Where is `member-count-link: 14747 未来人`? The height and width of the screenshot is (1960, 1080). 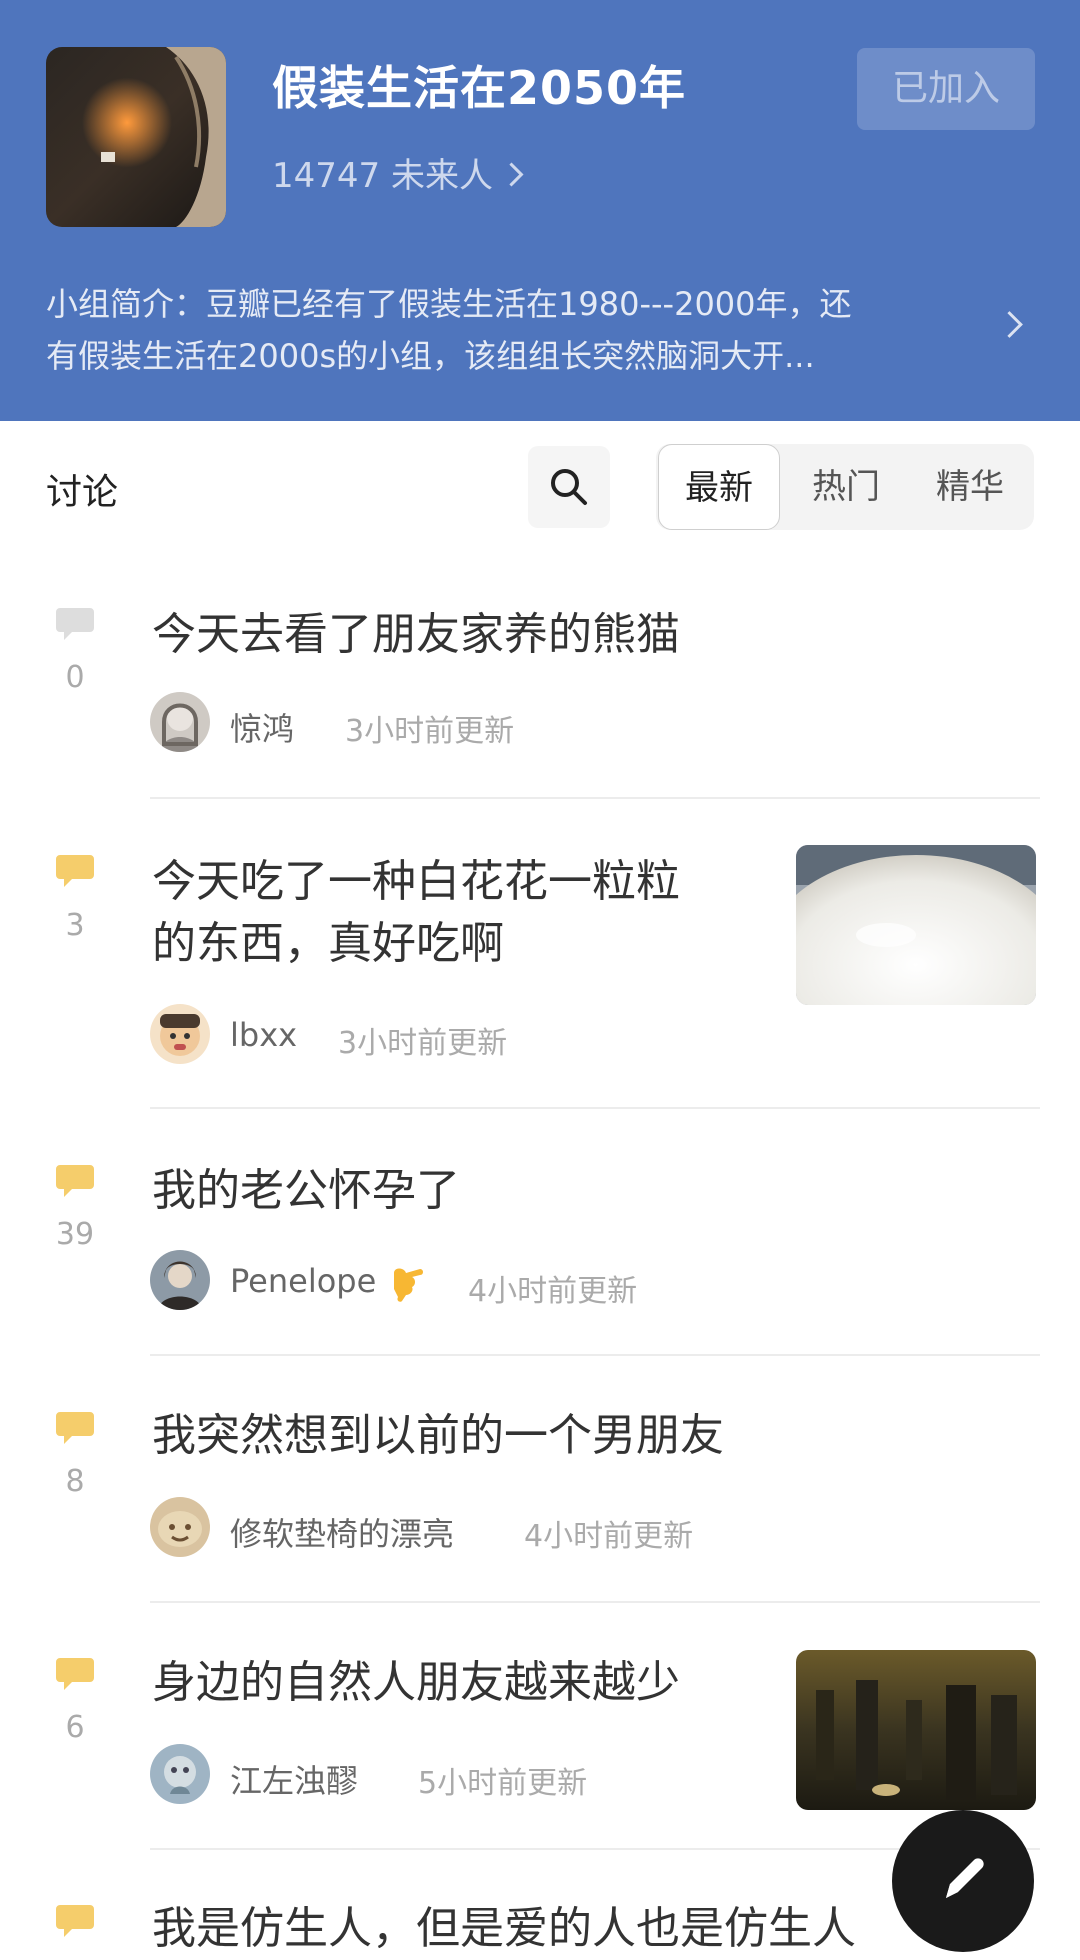
member-count-link: 14747 未来人 is located at coordinates (398, 172).